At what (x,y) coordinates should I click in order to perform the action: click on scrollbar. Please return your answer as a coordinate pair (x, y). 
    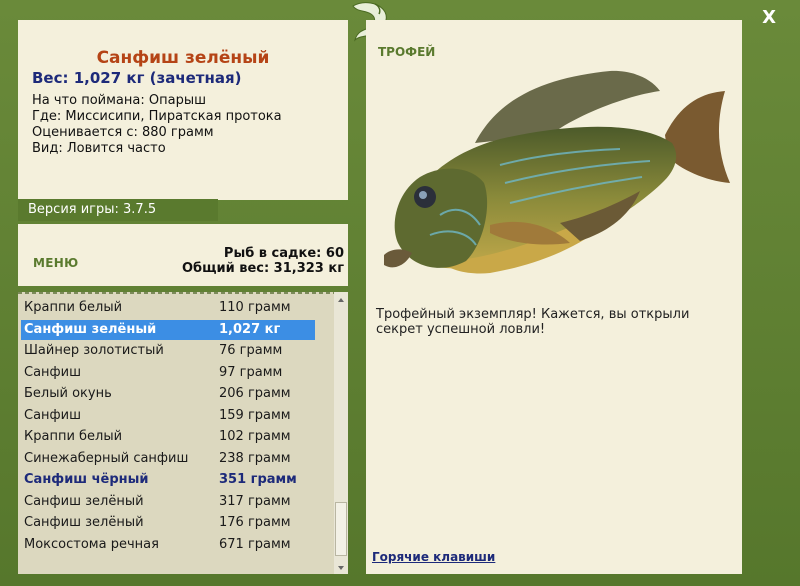
    Looking at the image, I should click on (341, 433).